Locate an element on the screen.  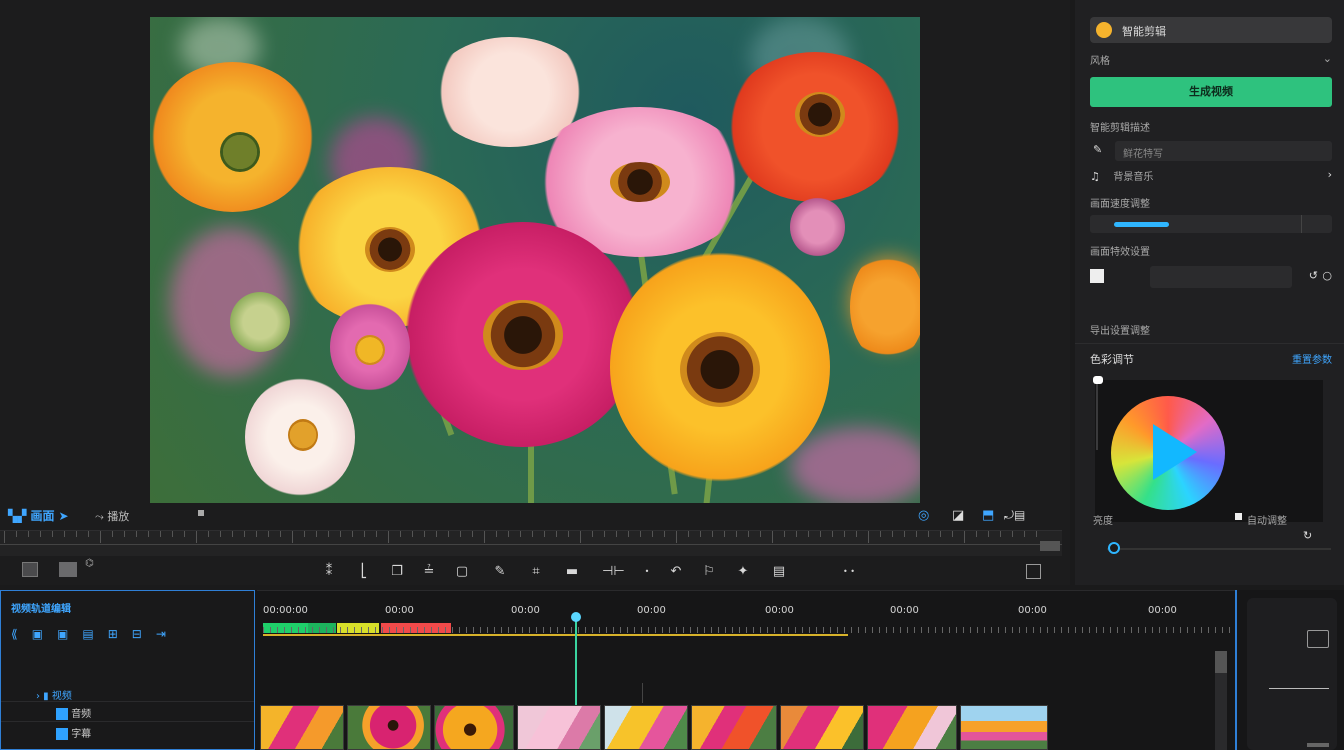
panel-toggle-icon is located at coordinates (1033, 571).